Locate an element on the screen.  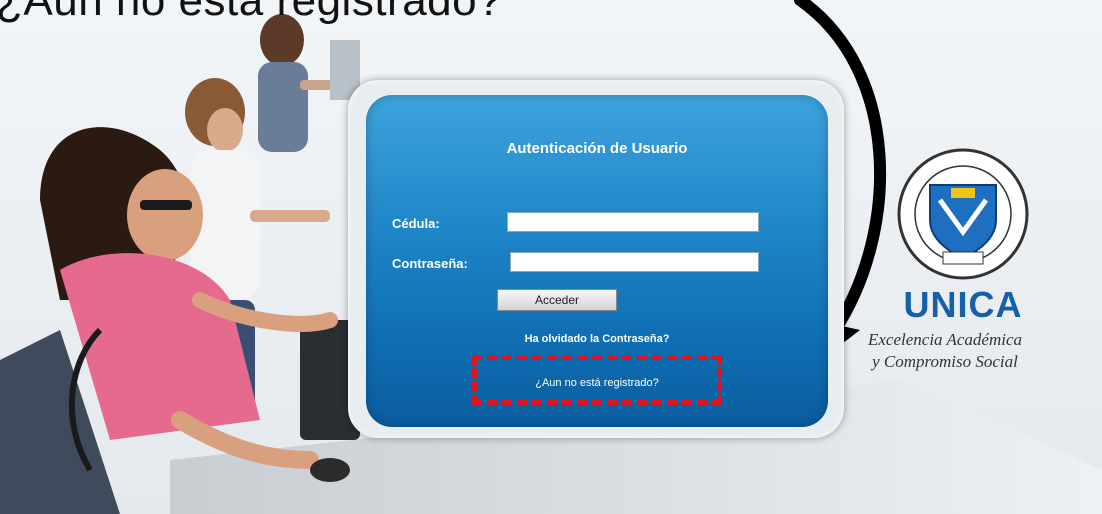
page-heading: ¿Aun no está registrado? is located at coordinates (251, 12).